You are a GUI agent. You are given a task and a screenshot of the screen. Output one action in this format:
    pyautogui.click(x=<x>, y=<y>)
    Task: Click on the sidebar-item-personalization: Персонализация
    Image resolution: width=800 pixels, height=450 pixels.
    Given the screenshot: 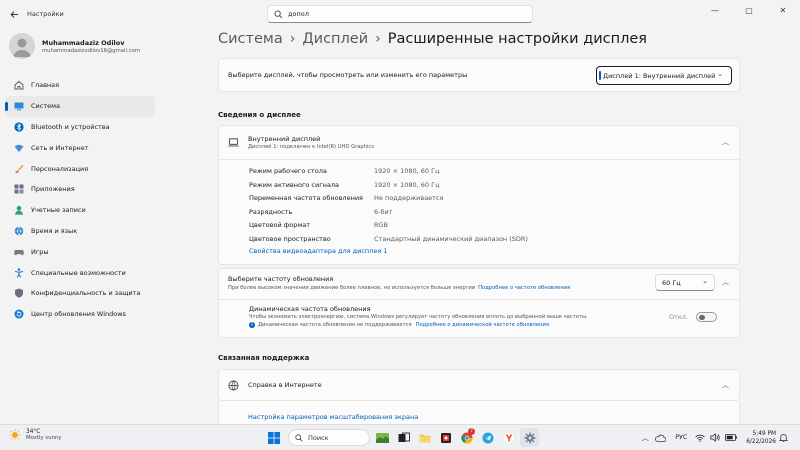 What is the action you would take?
    pyautogui.click(x=80, y=168)
    